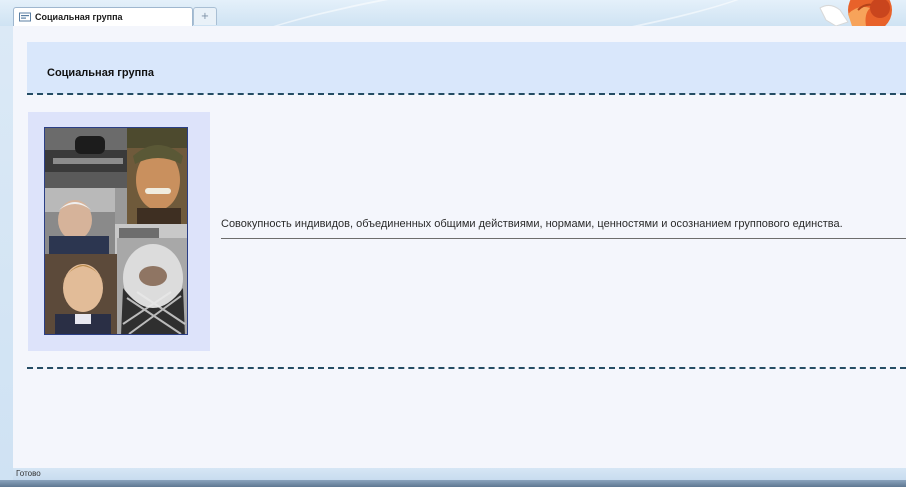  Describe the element at coordinates (116, 231) in the screenshot. I see `people-collage-image` at that location.